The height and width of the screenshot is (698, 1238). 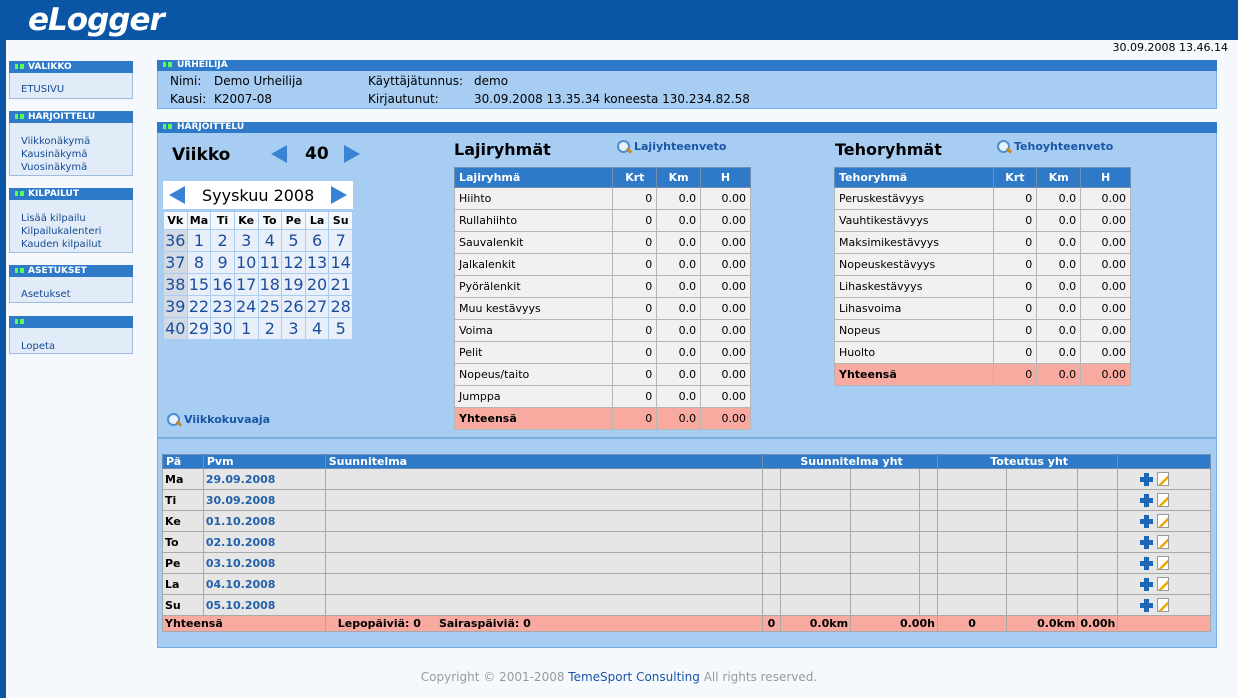 I want to click on calendar-header: Vk, so click(x=175, y=220).